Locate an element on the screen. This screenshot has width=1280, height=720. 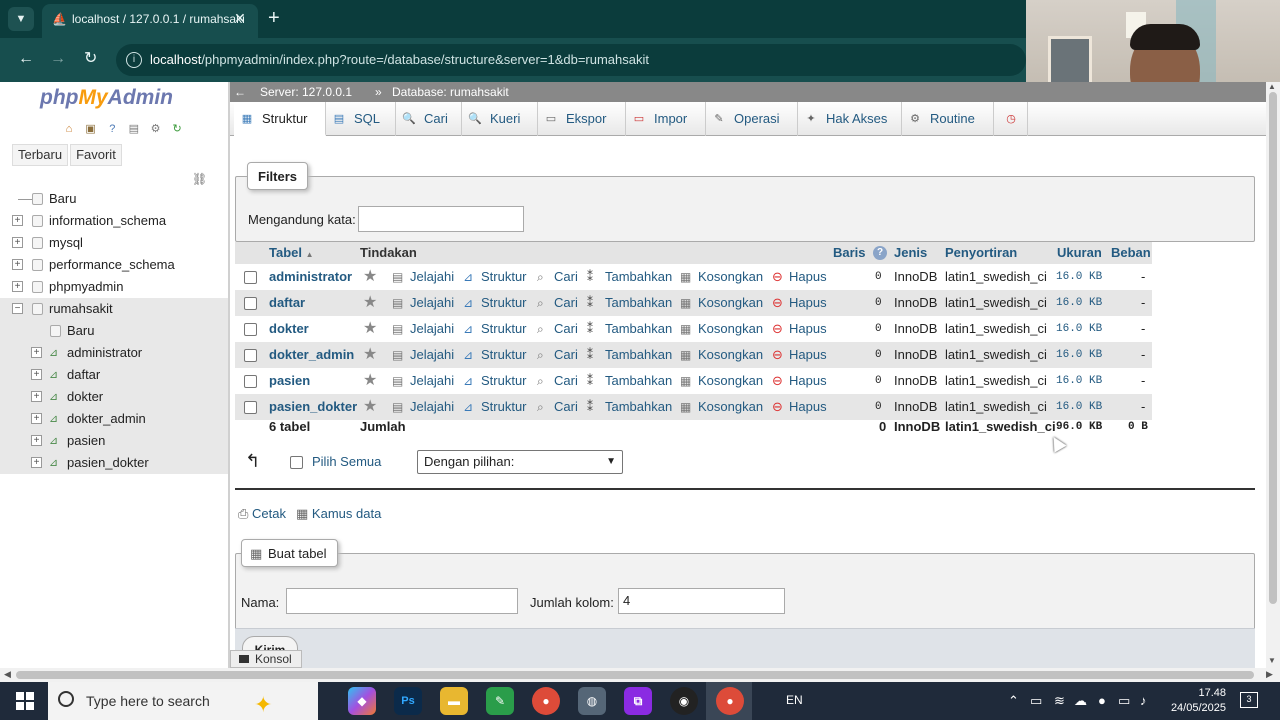
notification-center-icon: 3 is located at coordinates (1249, 700).